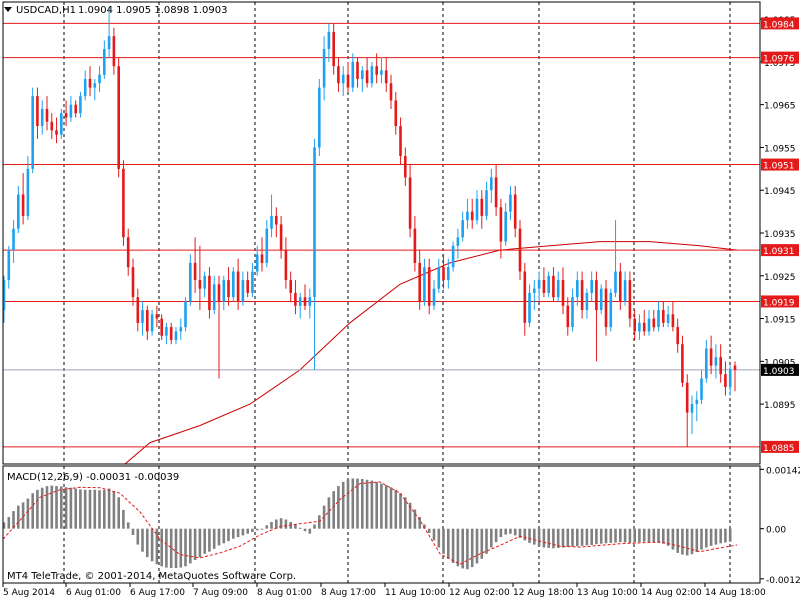 The height and width of the screenshot is (605, 800). What do you see at coordinates (780, 406) in the screenshot?
I see `price-axis-label: 1.0895` at bounding box center [780, 406].